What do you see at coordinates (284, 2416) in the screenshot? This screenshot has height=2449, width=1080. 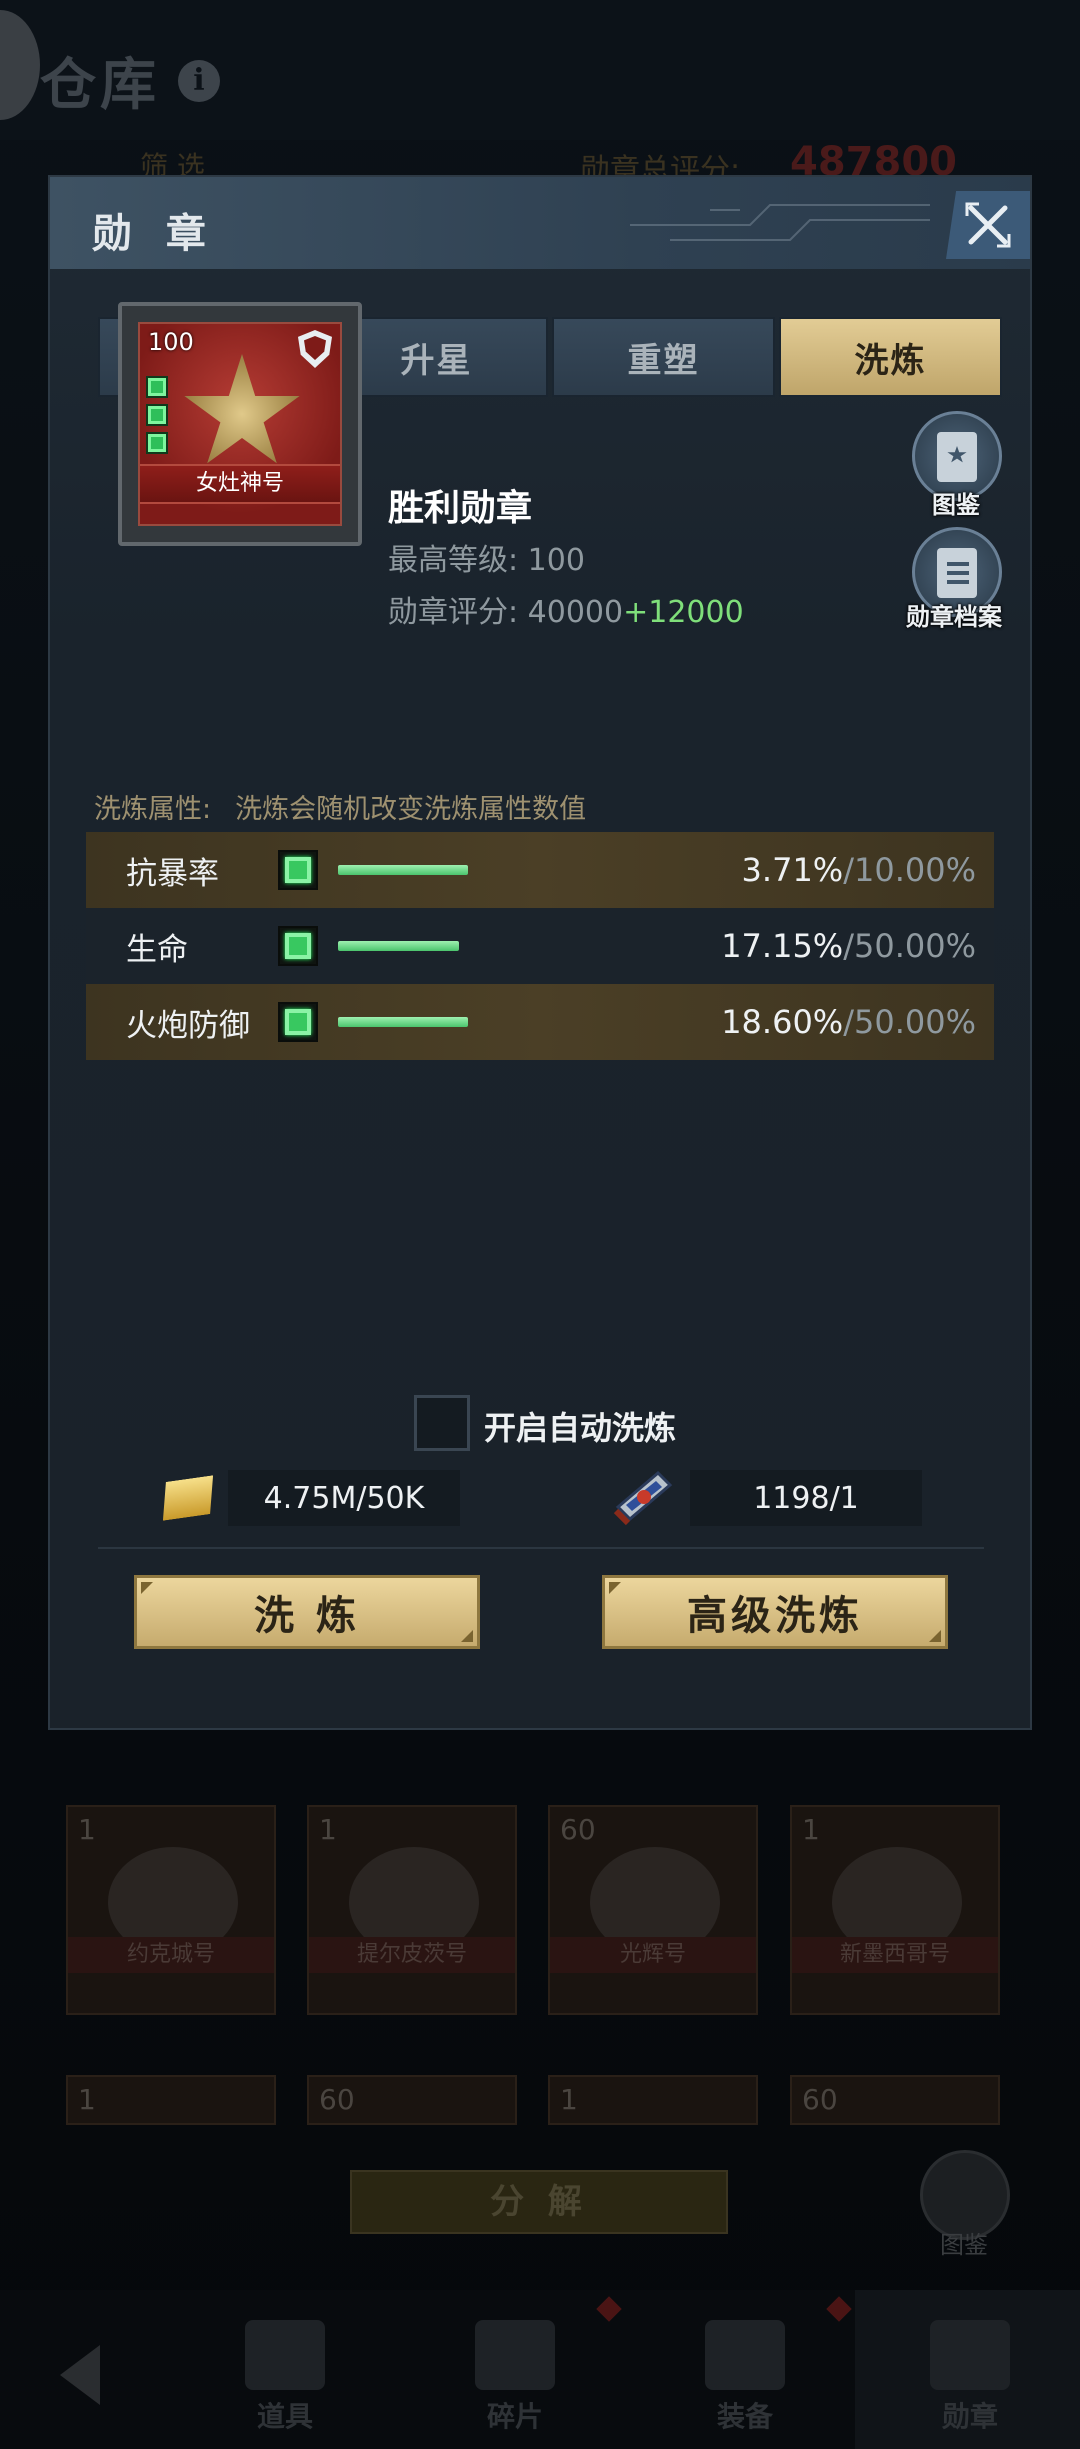 I see `nav-label: 道具` at bounding box center [284, 2416].